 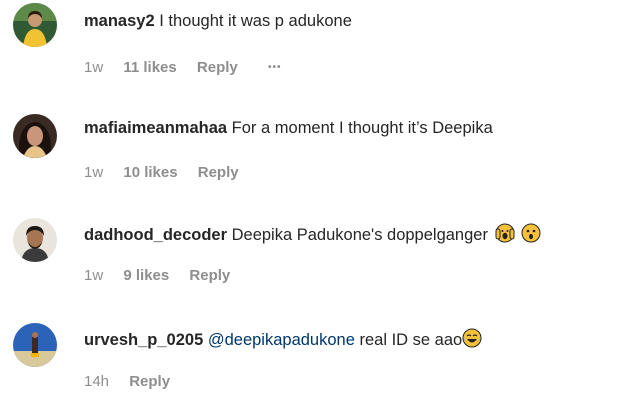 I want to click on comment-likes: 10 likes, so click(x=150, y=173).